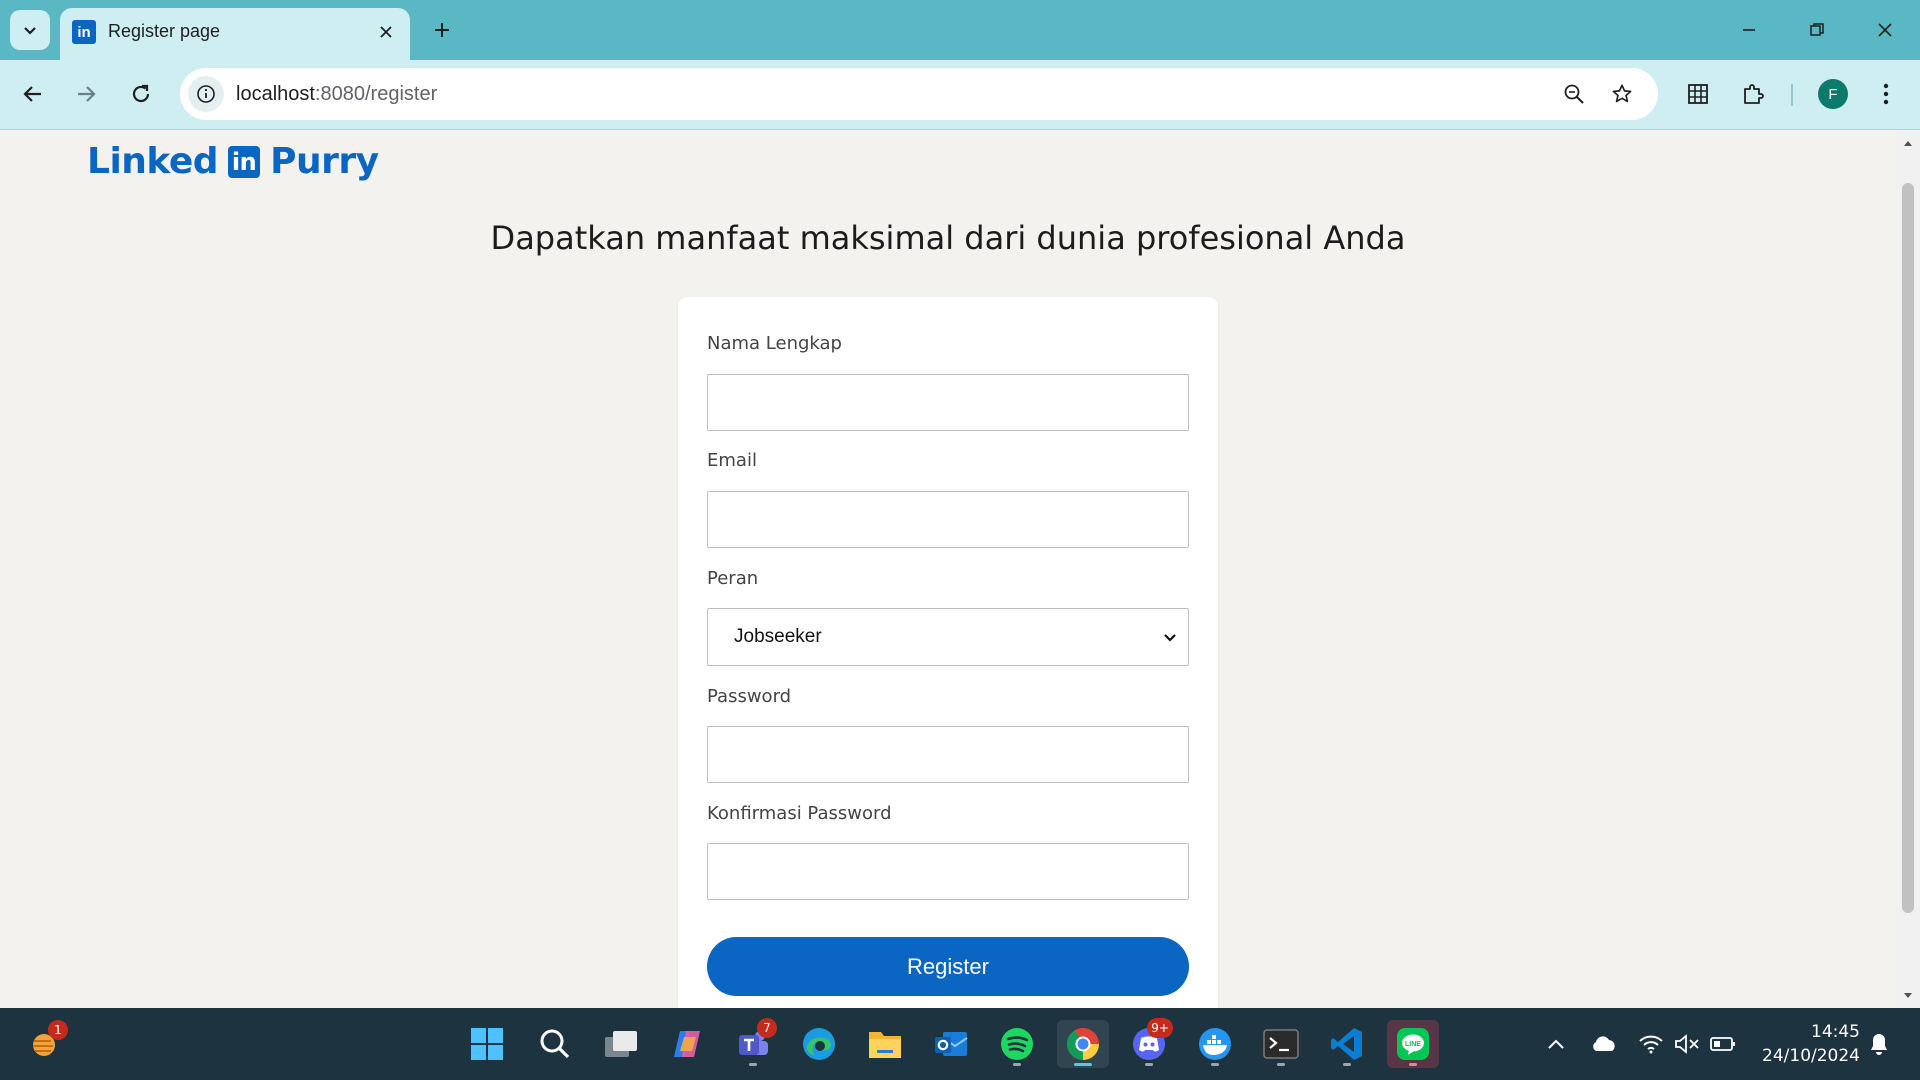 Image resolution: width=1920 pixels, height=1080 pixels. What do you see at coordinates (58, 1030) in the screenshot?
I see `widgets-badge: 1` at bounding box center [58, 1030].